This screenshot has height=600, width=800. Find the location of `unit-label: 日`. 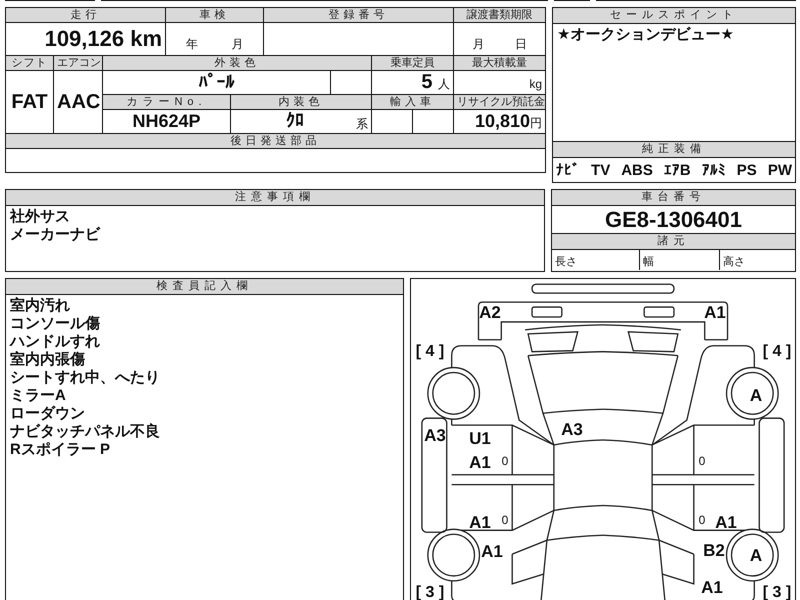

unit-label: 日 is located at coordinates (520, 44).